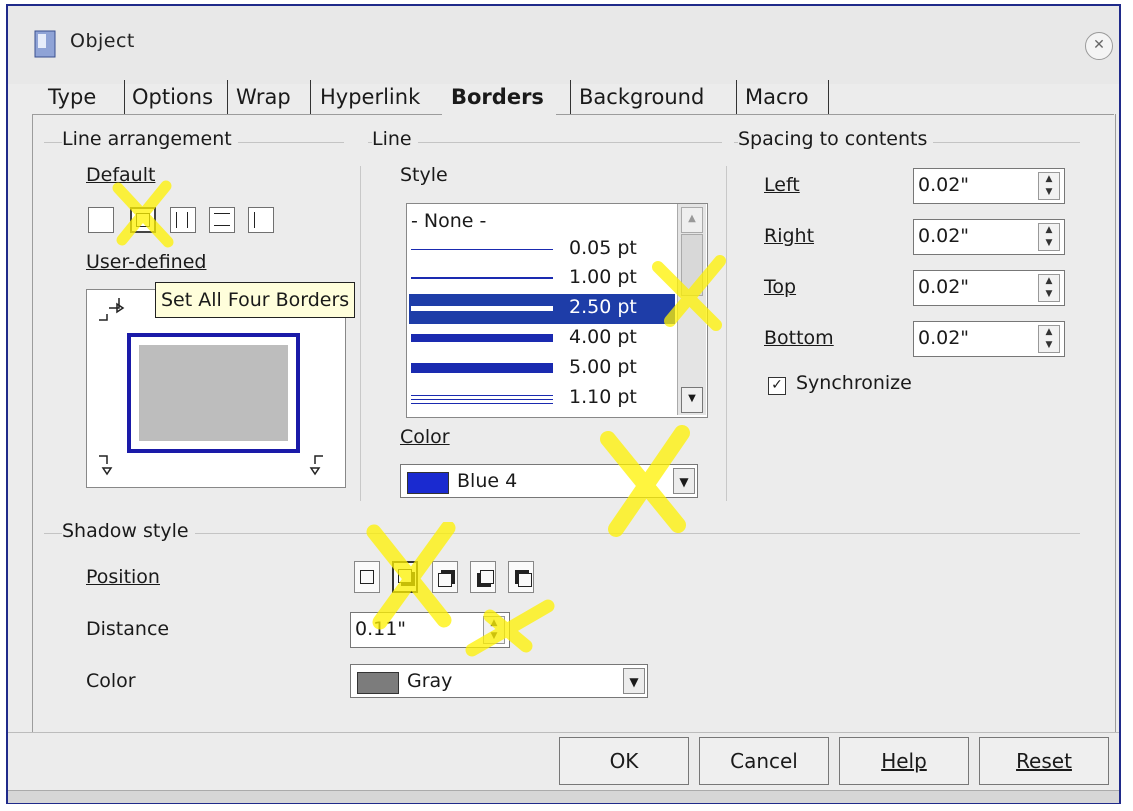  What do you see at coordinates (261, 220) in the screenshot?
I see `arrangement-left-button` at bounding box center [261, 220].